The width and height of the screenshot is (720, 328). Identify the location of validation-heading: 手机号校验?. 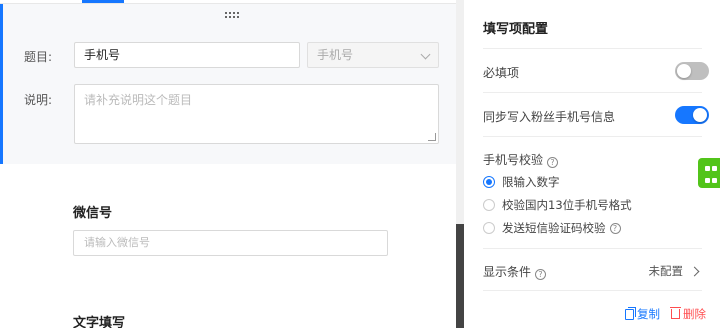
(521, 159).